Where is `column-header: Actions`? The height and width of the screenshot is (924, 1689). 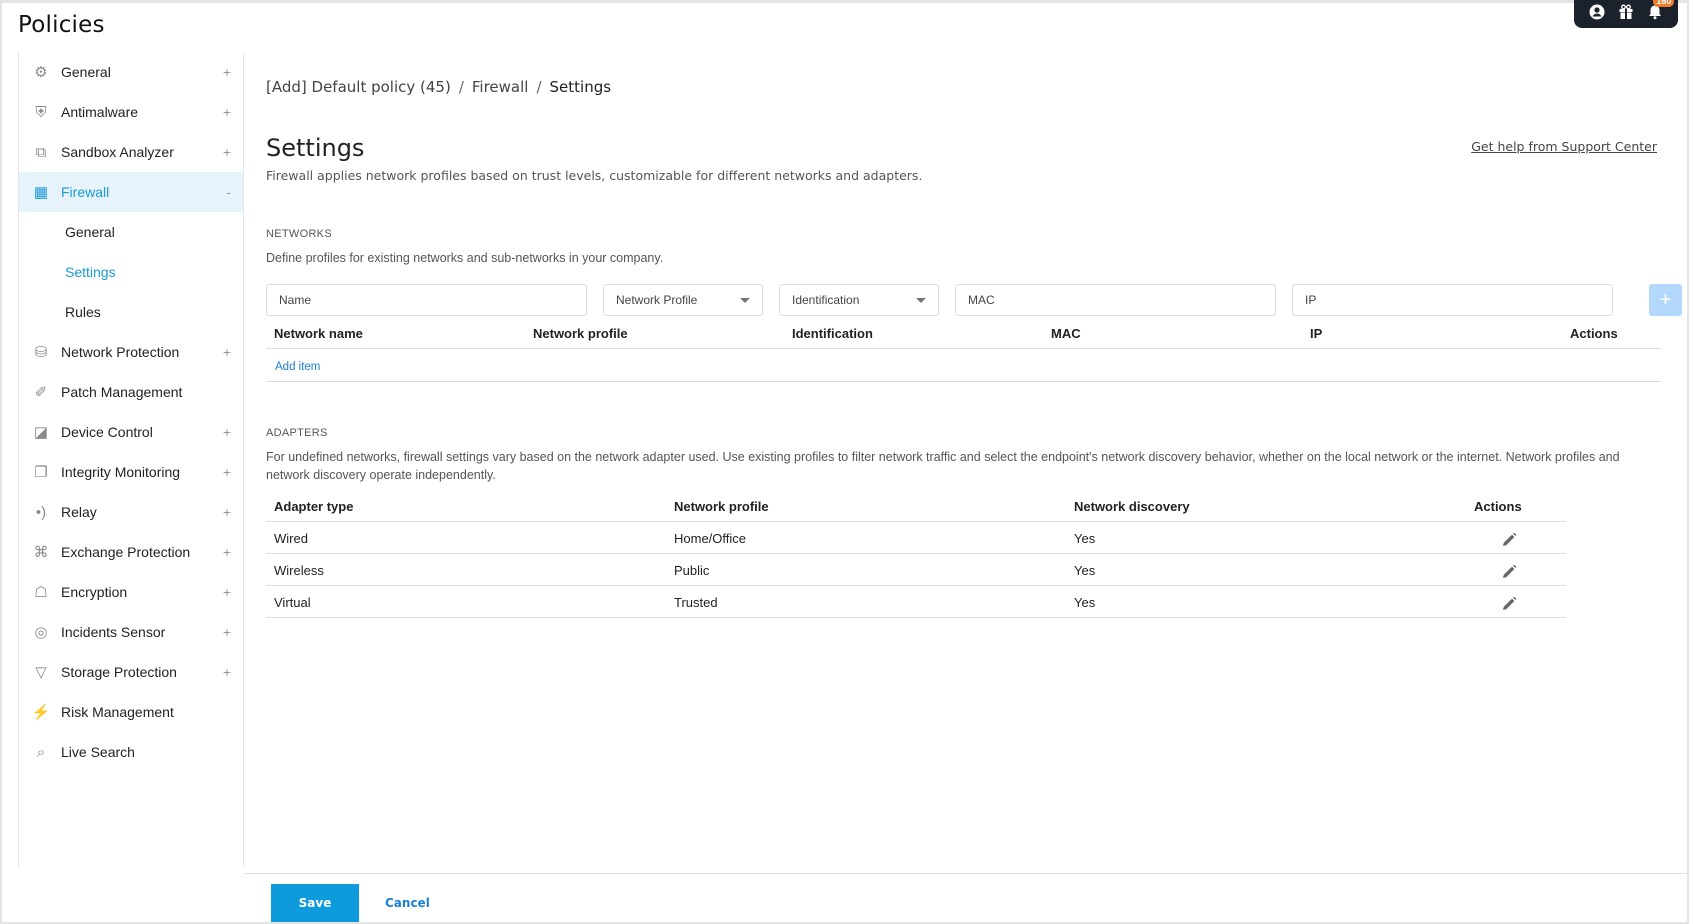 column-header: Actions is located at coordinates (1594, 333).